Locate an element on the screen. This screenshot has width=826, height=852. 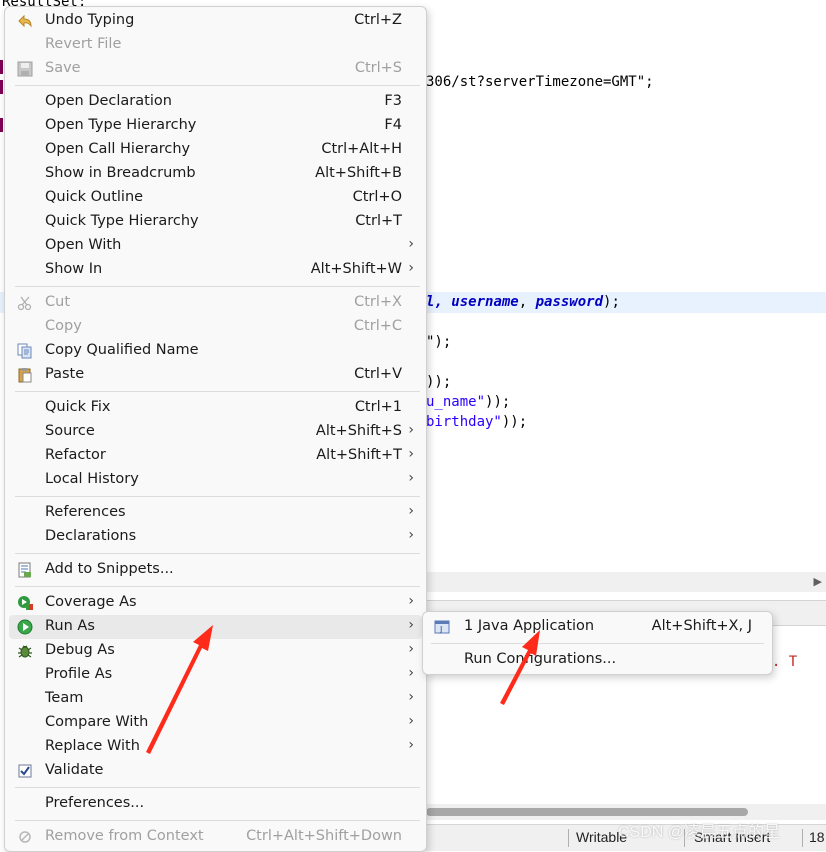
menu-item-label: Remove from Context is located at coordinates (124, 836).